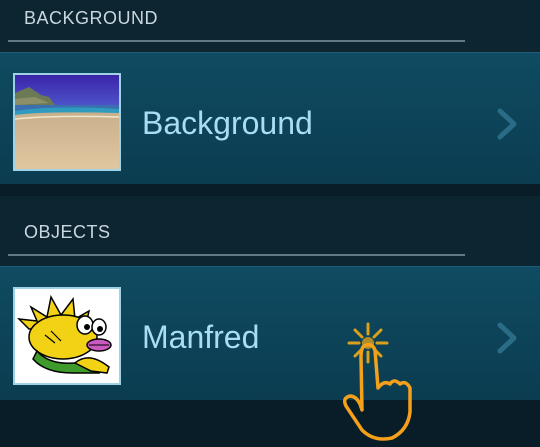 The height and width of the screenshot is (447, 540). I want to click on section-title: BACKGROUND, so click(91, 18).